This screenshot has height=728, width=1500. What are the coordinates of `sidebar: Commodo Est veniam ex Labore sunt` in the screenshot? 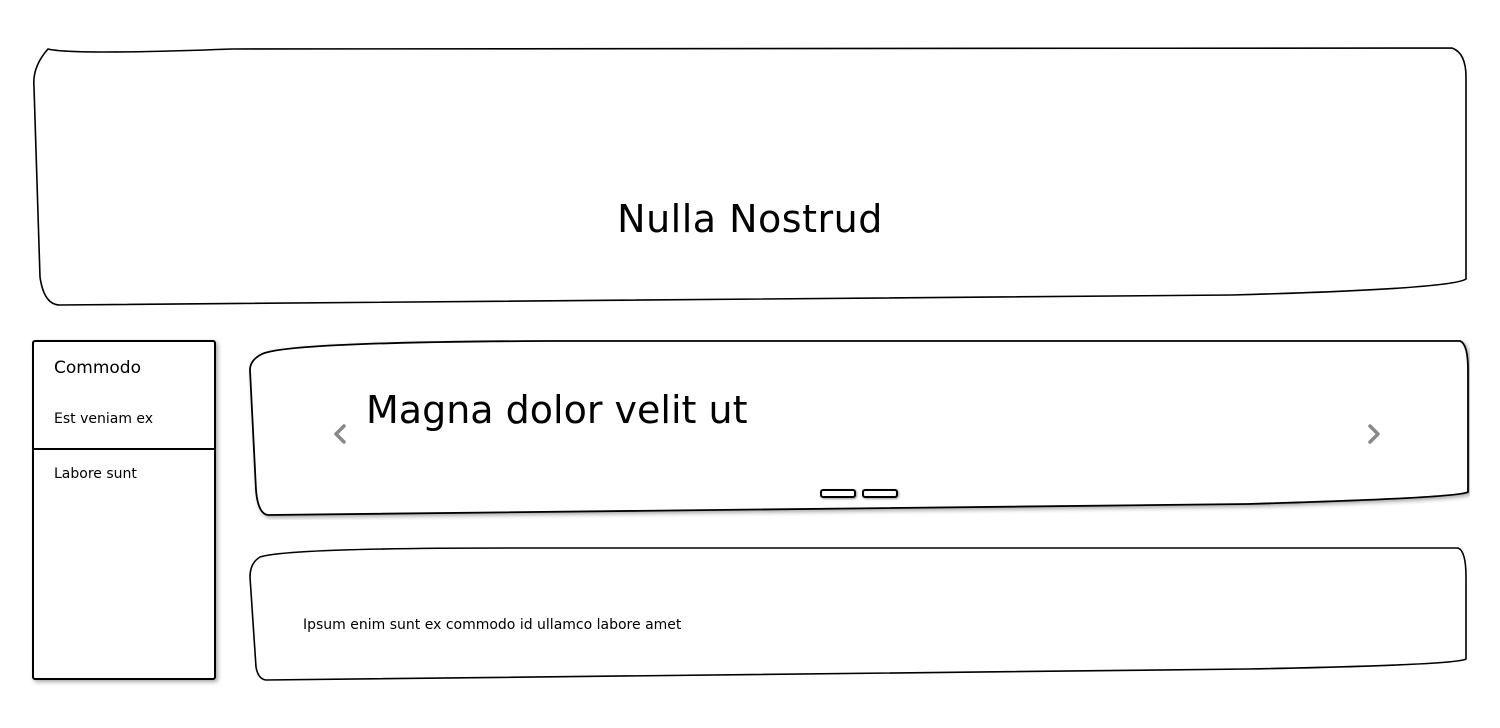 It's located at (124, 510).